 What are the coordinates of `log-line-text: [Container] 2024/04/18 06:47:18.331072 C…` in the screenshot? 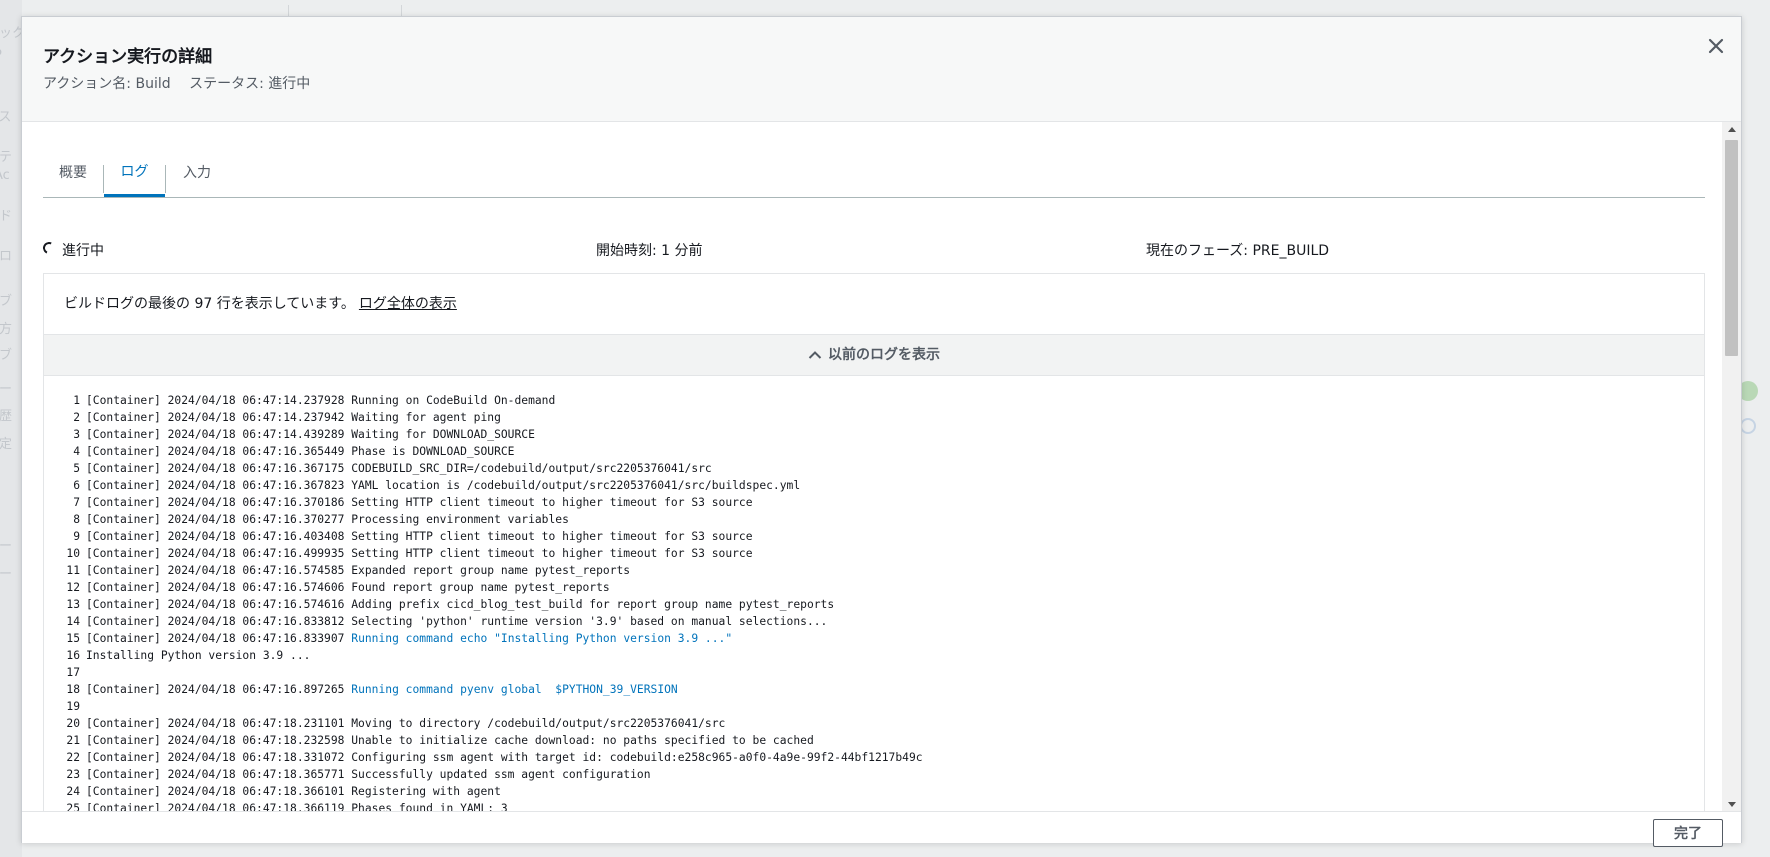 It's located at (504, 757).